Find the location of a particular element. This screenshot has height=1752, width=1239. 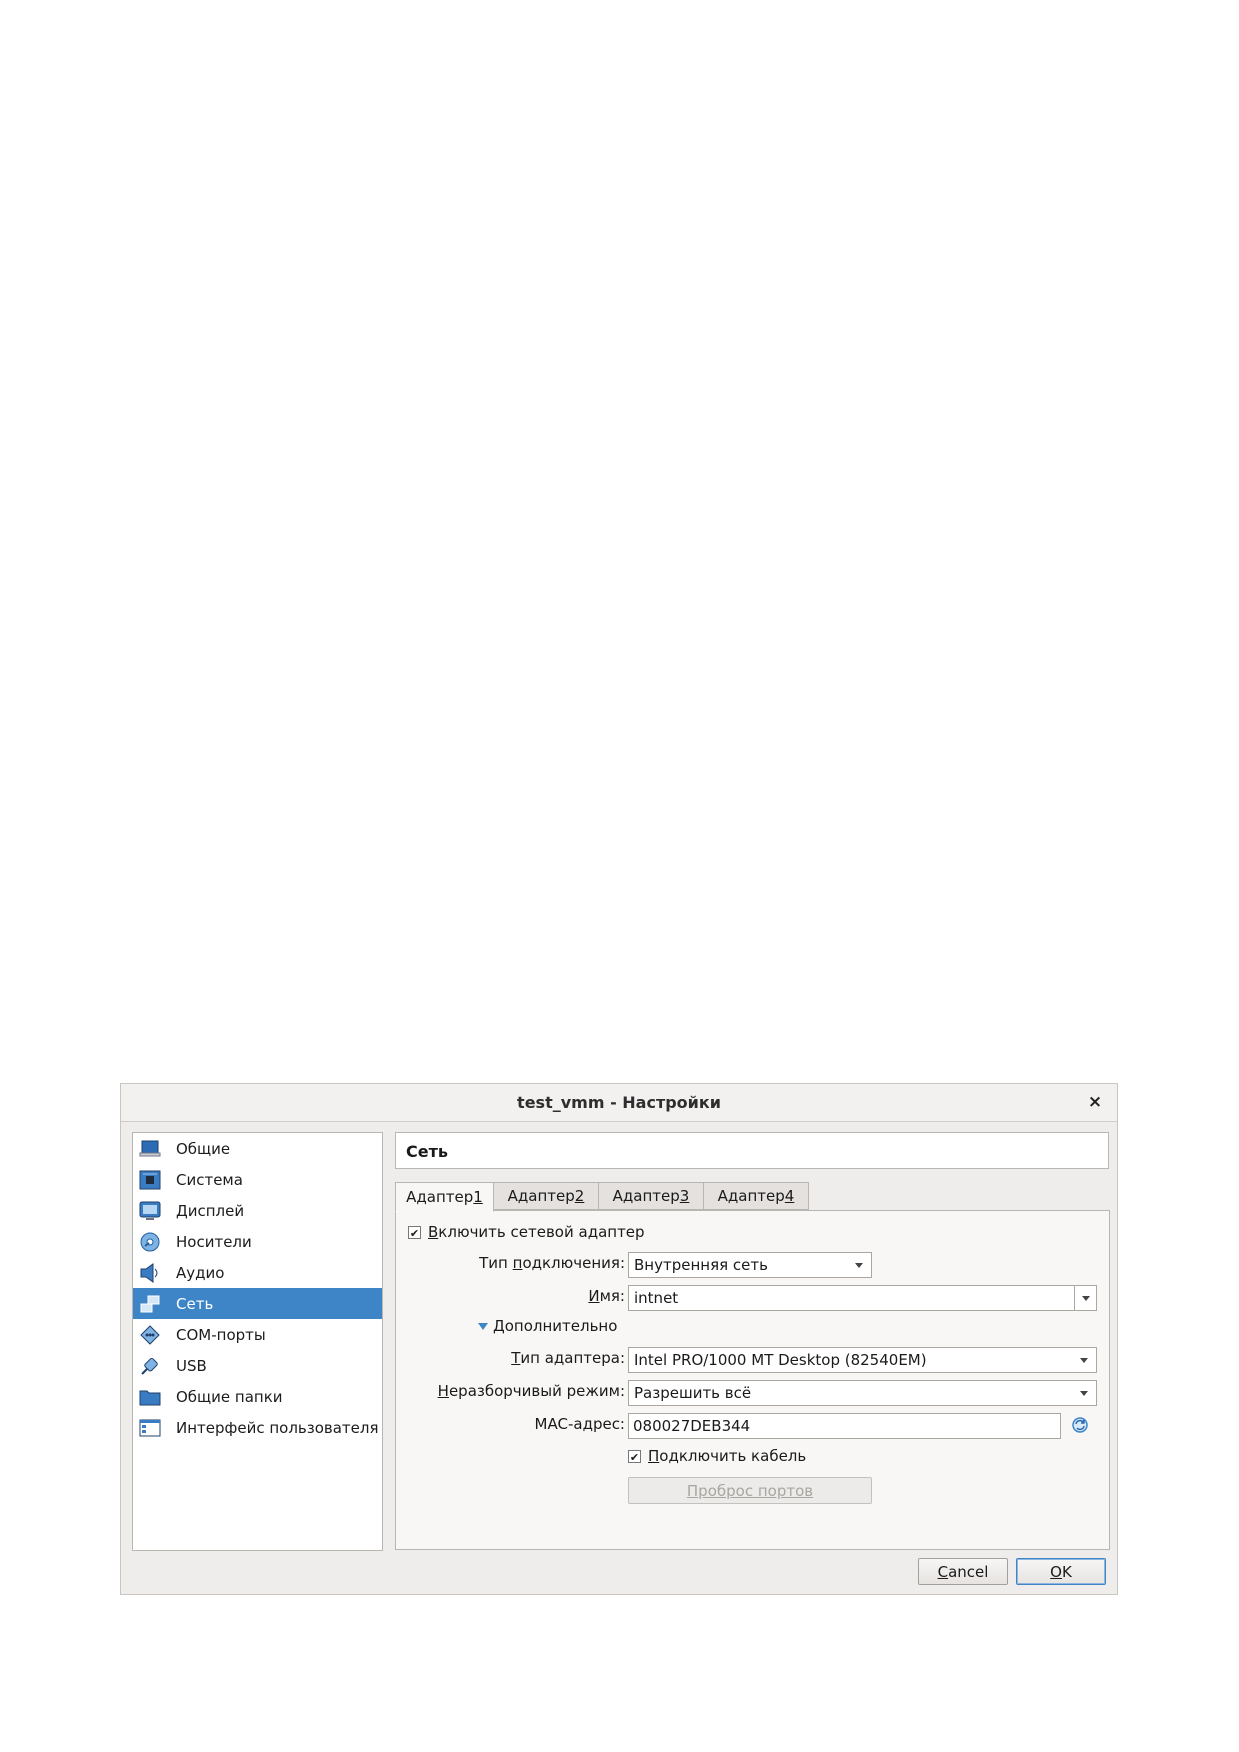

advanced-expander: Дополнительно is located at coordinates (547, 1326).